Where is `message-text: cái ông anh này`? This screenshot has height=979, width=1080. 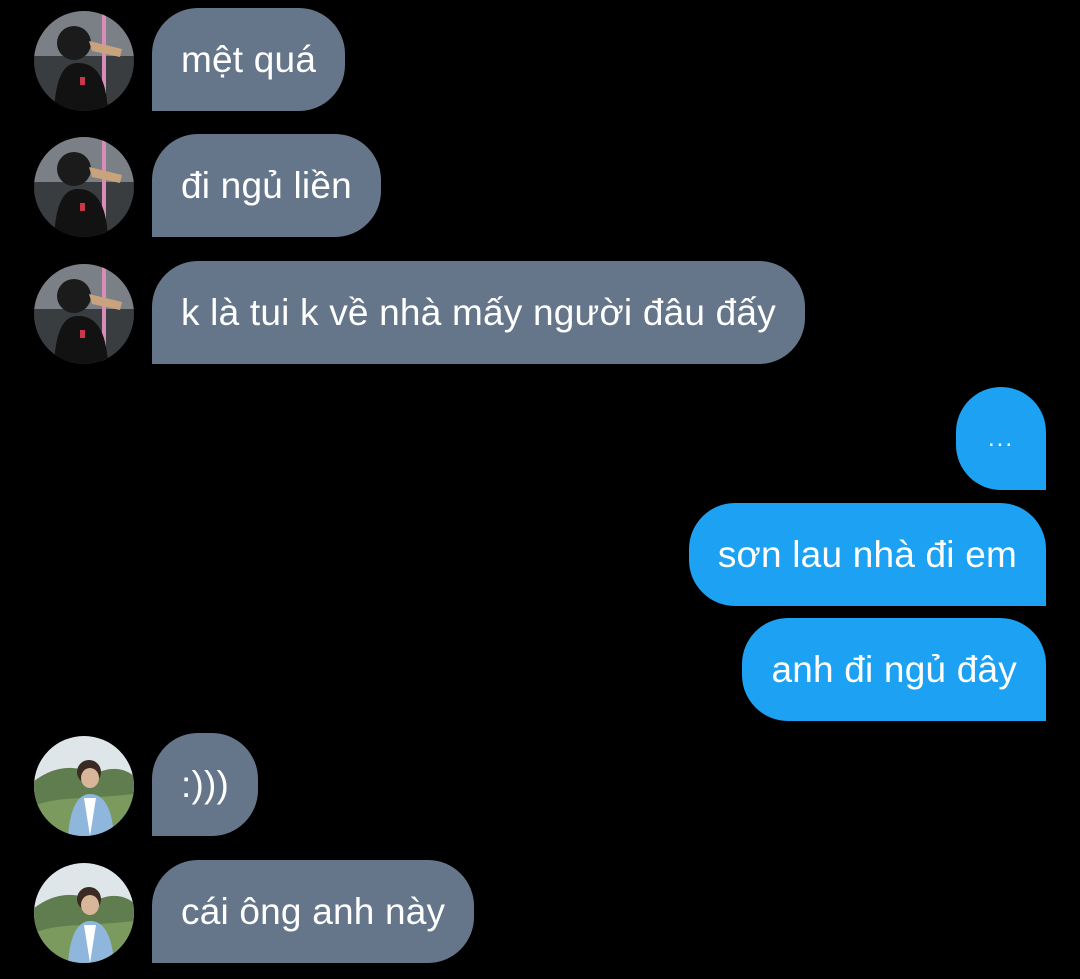 message-text: cái ông anh này is located at coordinates (313, 911).